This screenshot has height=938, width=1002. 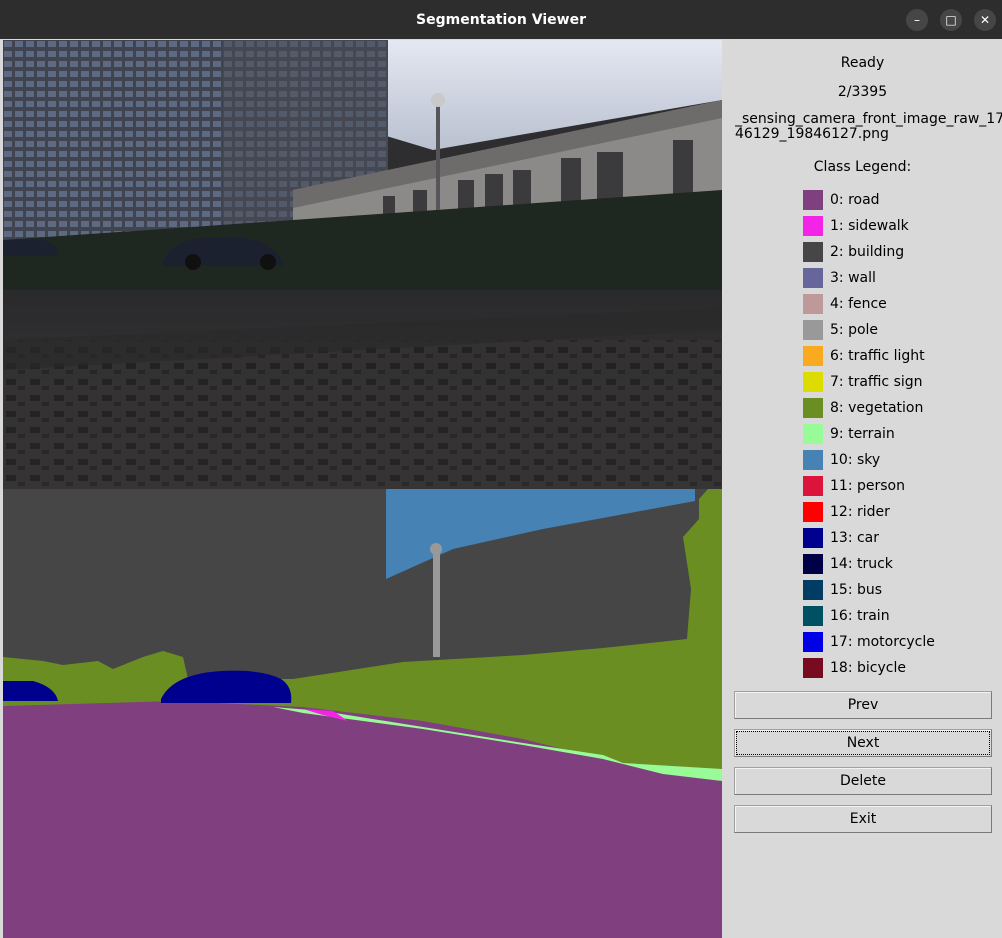 I want to click on exit-button: Exit, so click(x=863, y=819).